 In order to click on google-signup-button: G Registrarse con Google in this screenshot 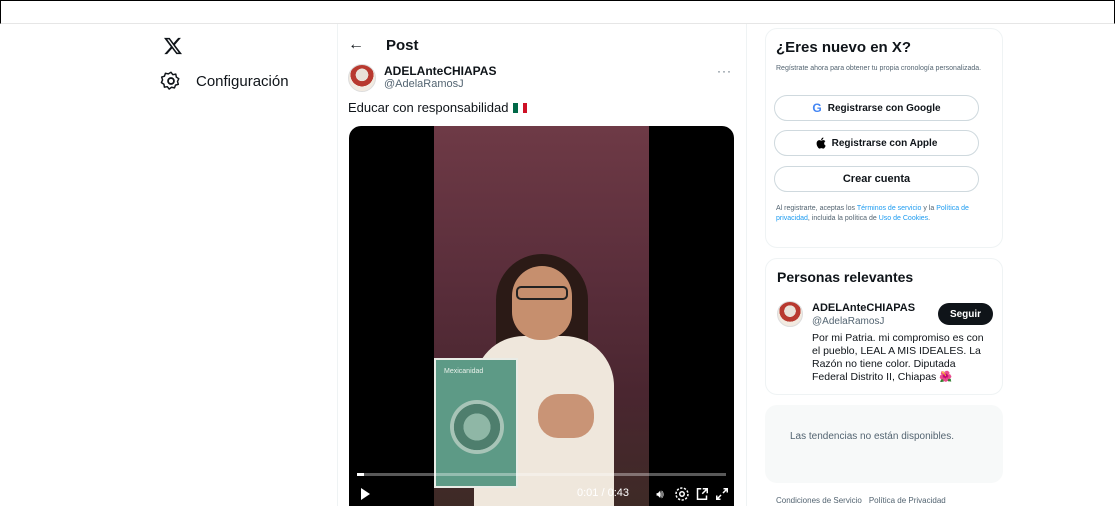, I will do `click(876, 108)`.